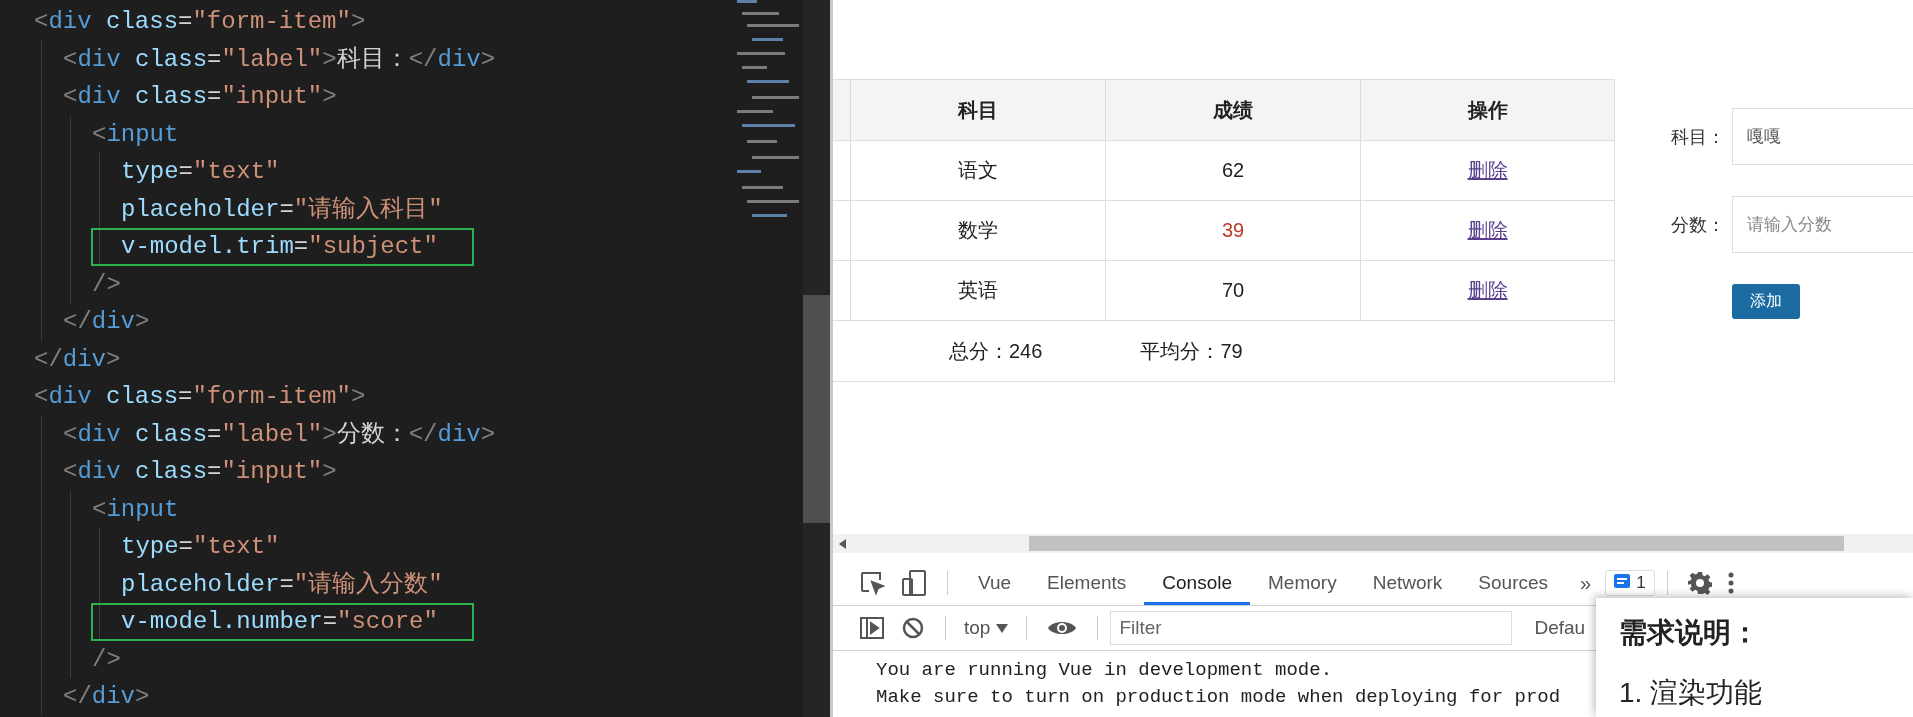  What do you see at coordinates (1487, 110) in the screenshot?
I see `column-header: 操作` at bounding box center [1487, 110].